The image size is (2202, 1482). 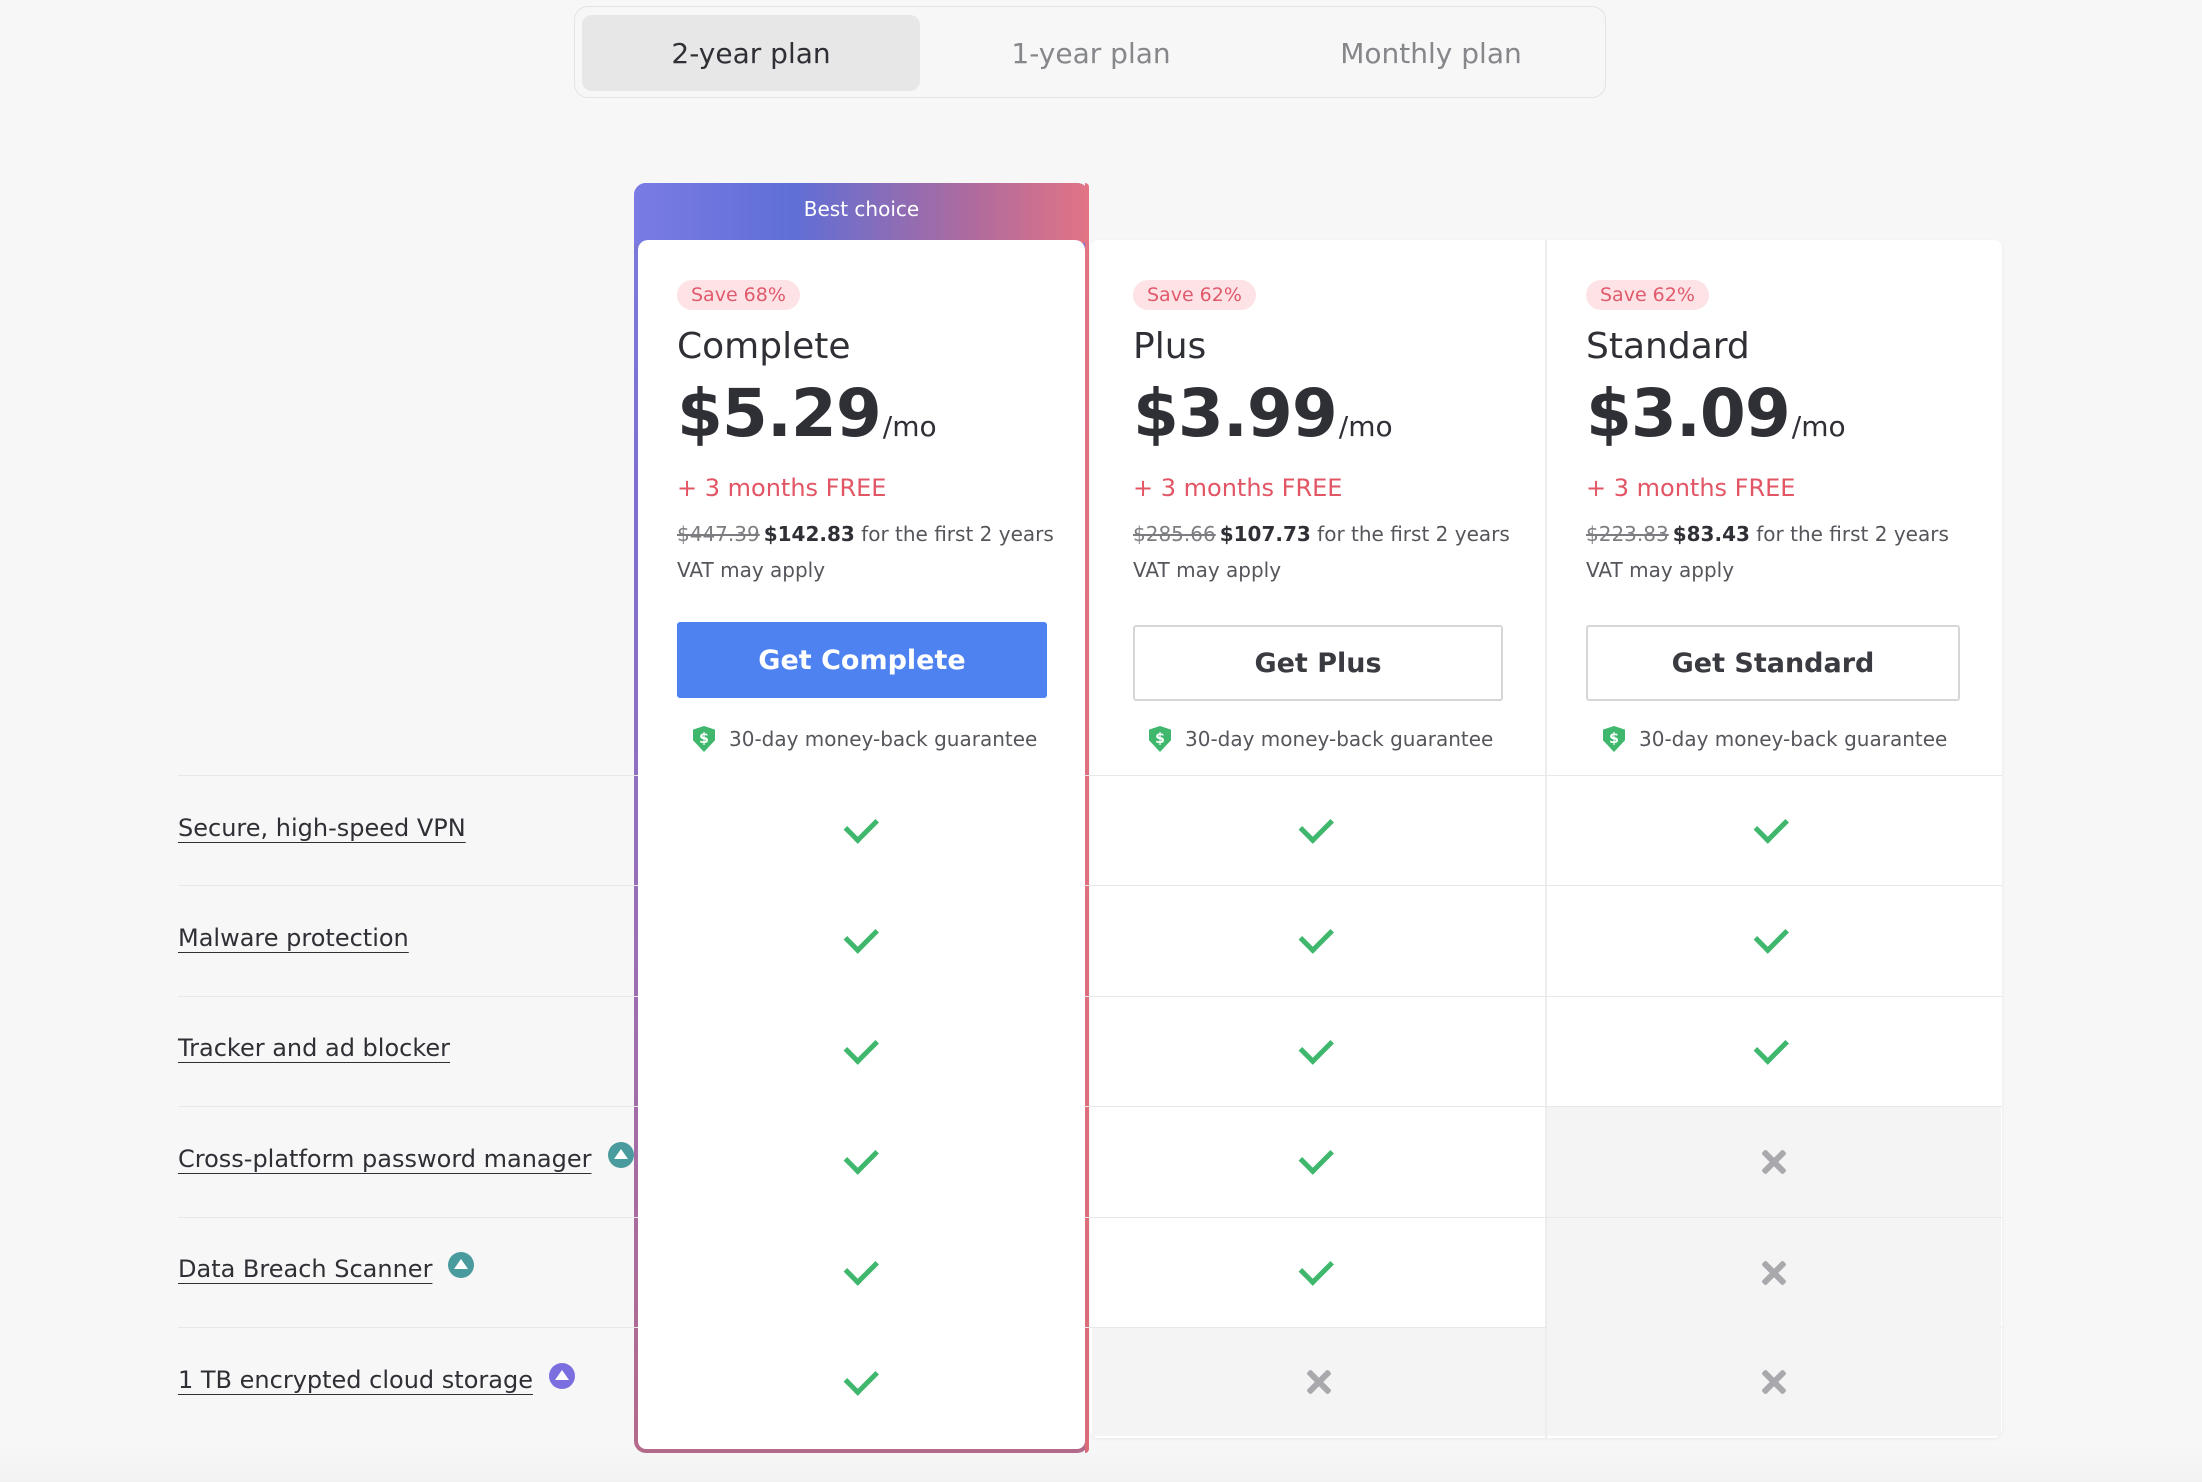 I want to click on tab-1-year-plan: 1-year plan, so click(x=1091, y=53).